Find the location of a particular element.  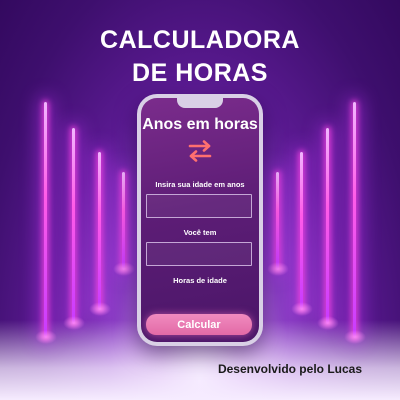

age-input is located at coordinates (199, 206).